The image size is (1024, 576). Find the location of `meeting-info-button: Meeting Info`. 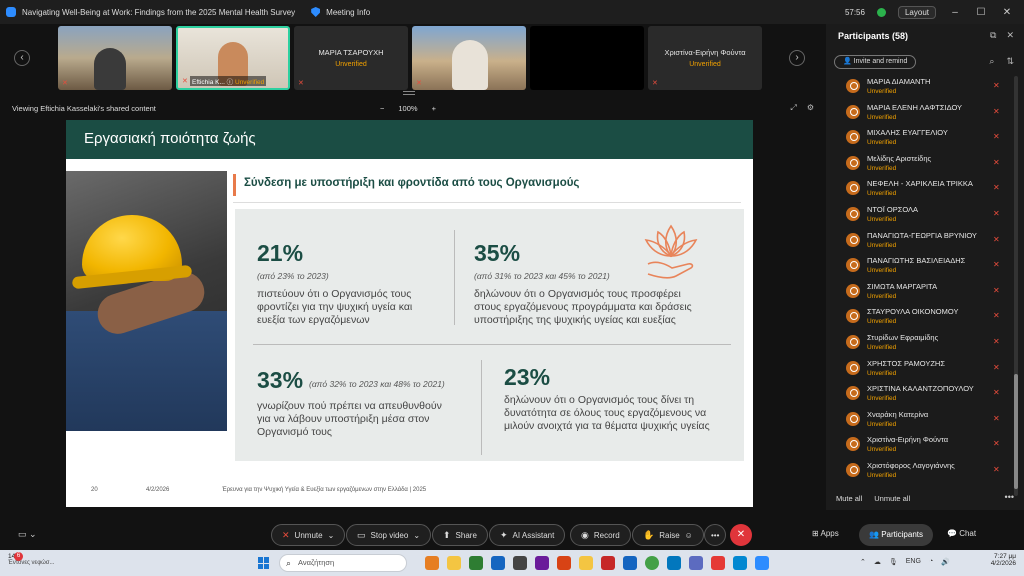

meeting-info-button: Meeting Info is located at coordinates (348, 12).